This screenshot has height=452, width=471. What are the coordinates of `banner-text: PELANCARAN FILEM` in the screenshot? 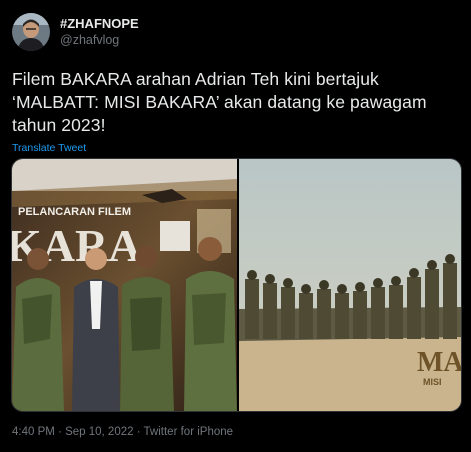 It's located at (74, 212).